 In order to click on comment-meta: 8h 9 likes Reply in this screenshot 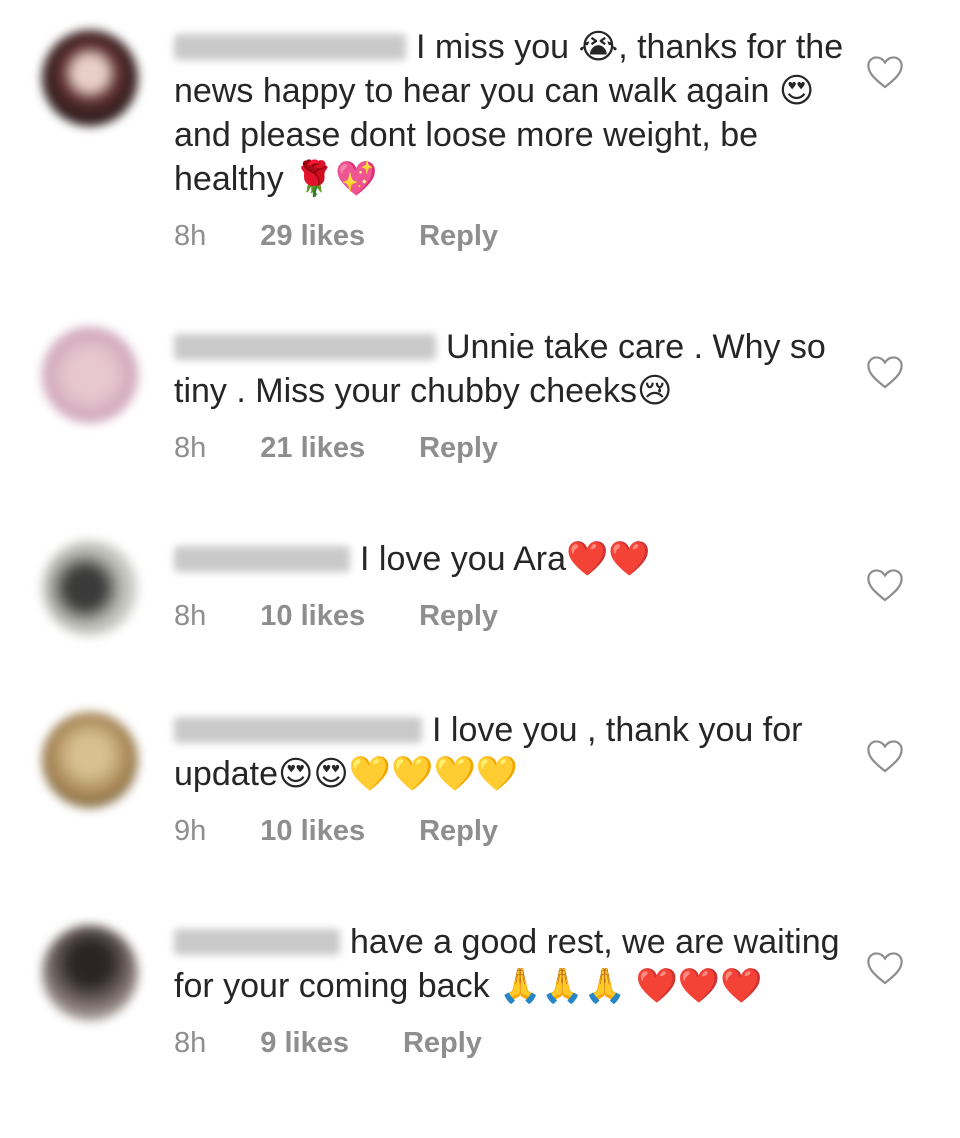, I will do `click(509, 1043)`.